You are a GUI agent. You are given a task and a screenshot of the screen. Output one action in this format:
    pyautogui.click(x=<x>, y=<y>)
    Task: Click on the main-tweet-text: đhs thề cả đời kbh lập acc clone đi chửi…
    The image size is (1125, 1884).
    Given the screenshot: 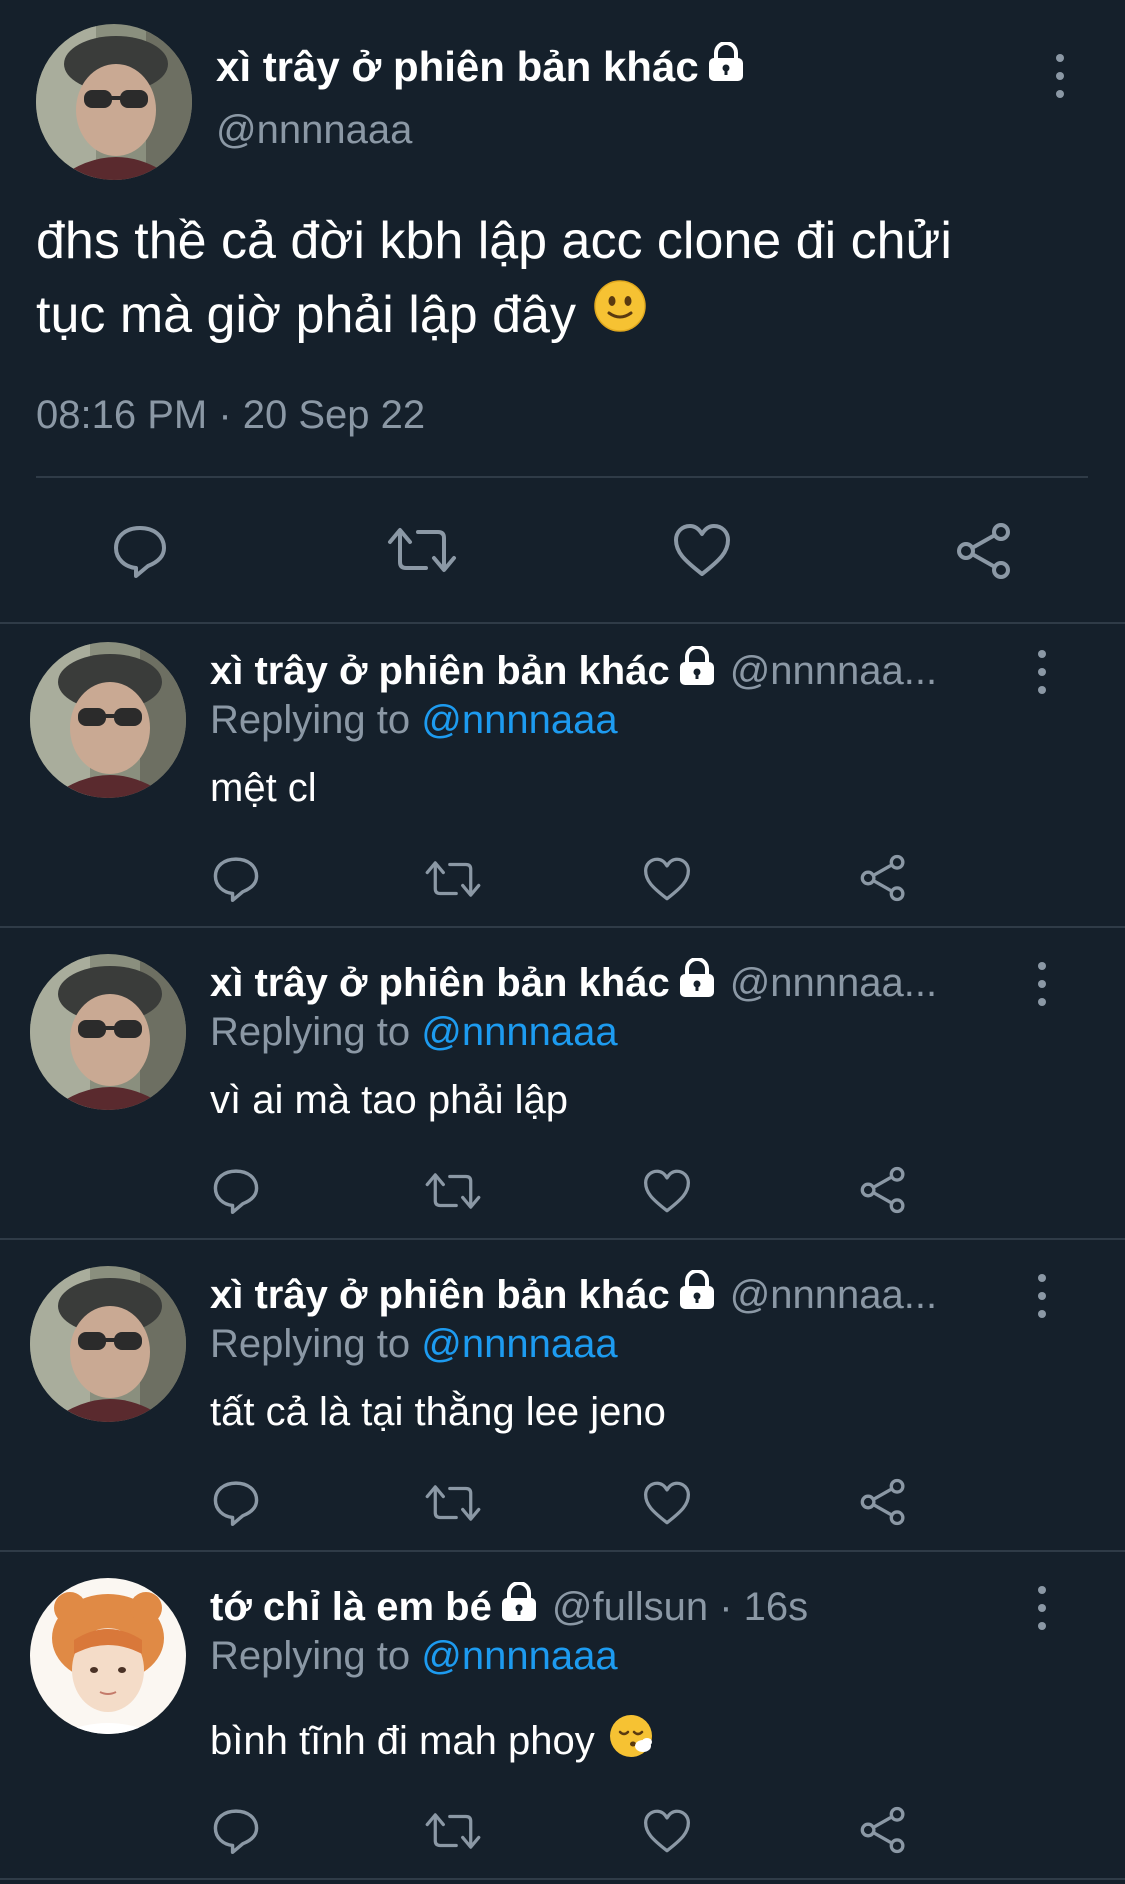 What is the action you would take?
    pyautogui.click(x=494, y=278)
    